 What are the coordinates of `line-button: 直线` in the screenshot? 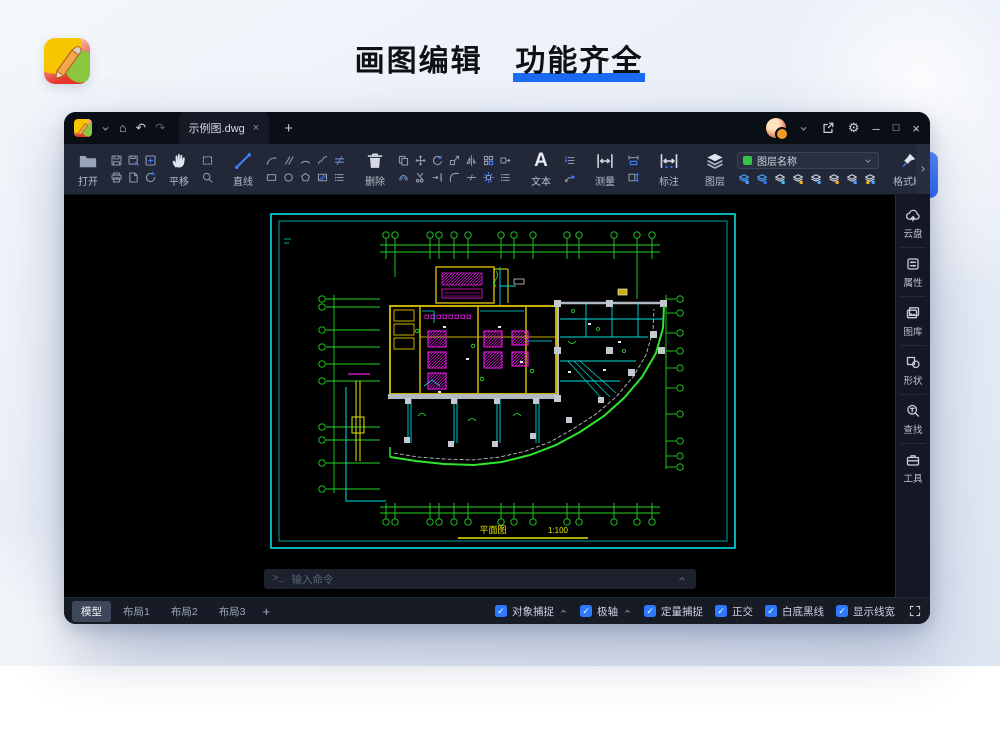 It's located at (243, 169).